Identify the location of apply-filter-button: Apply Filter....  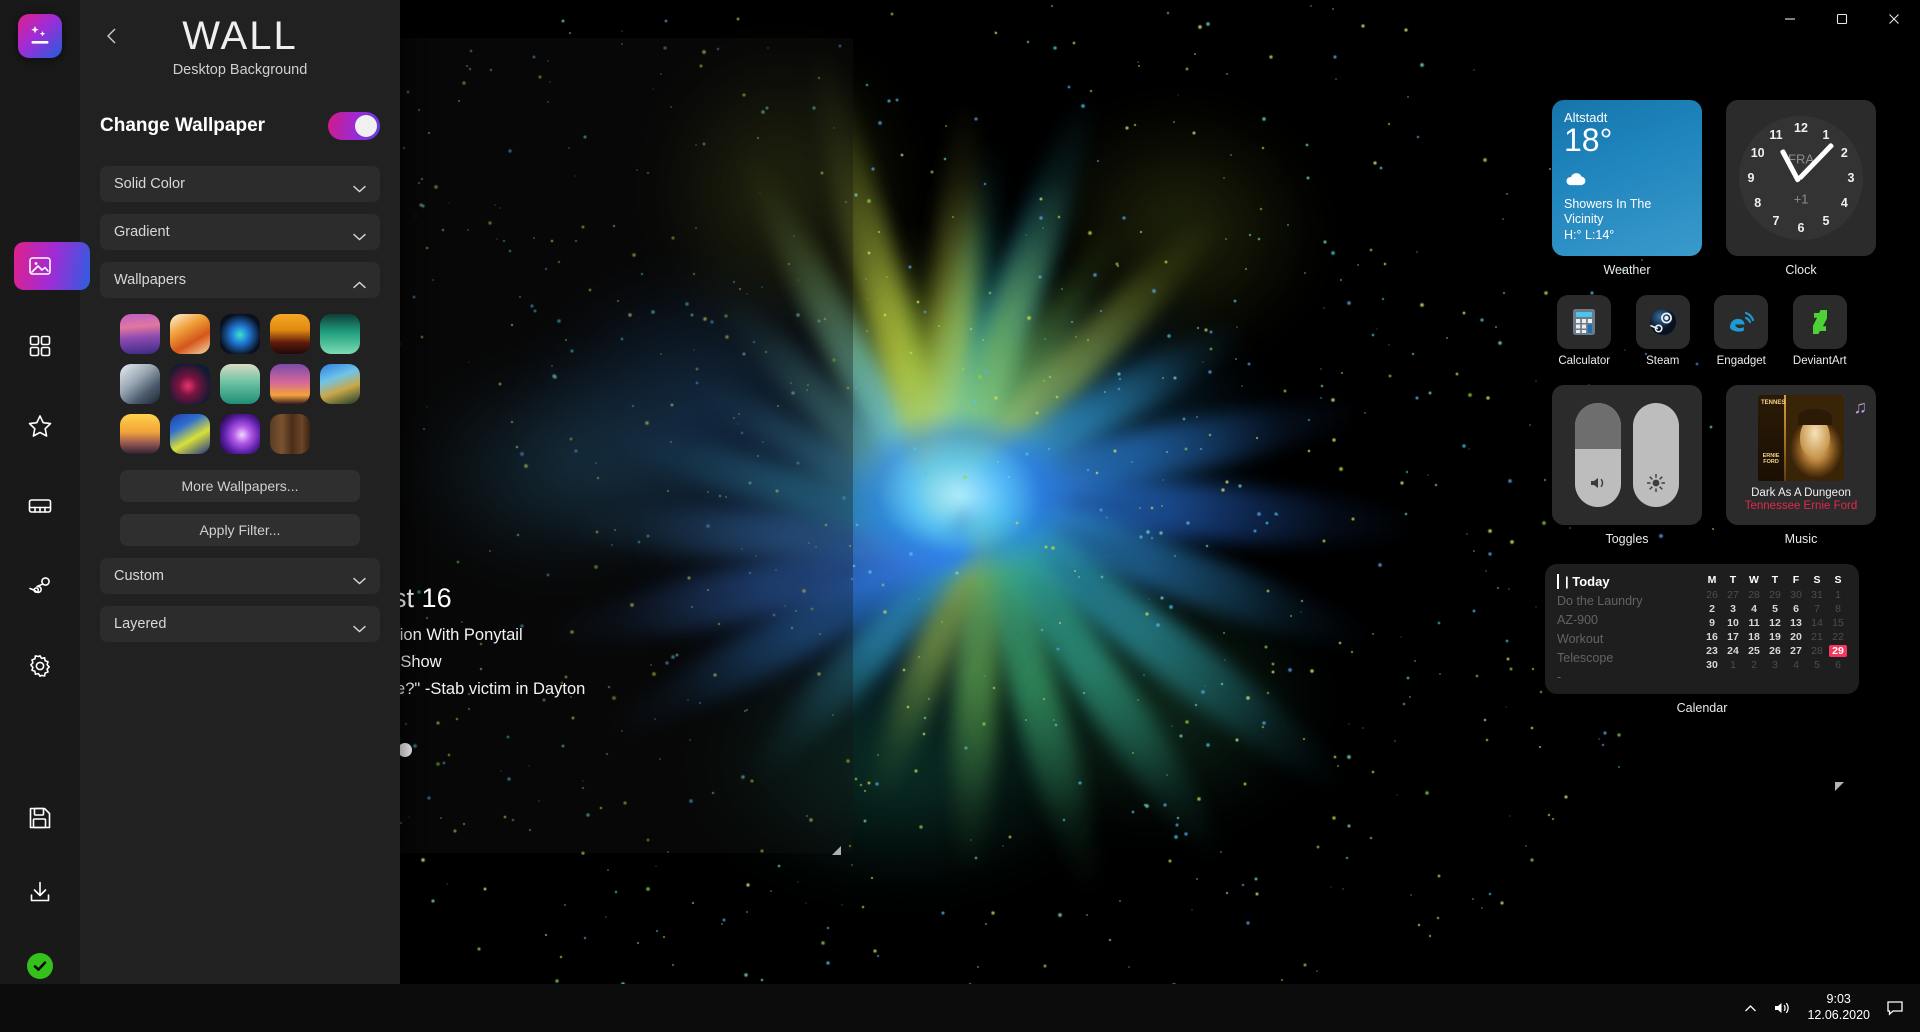
(240, 530).